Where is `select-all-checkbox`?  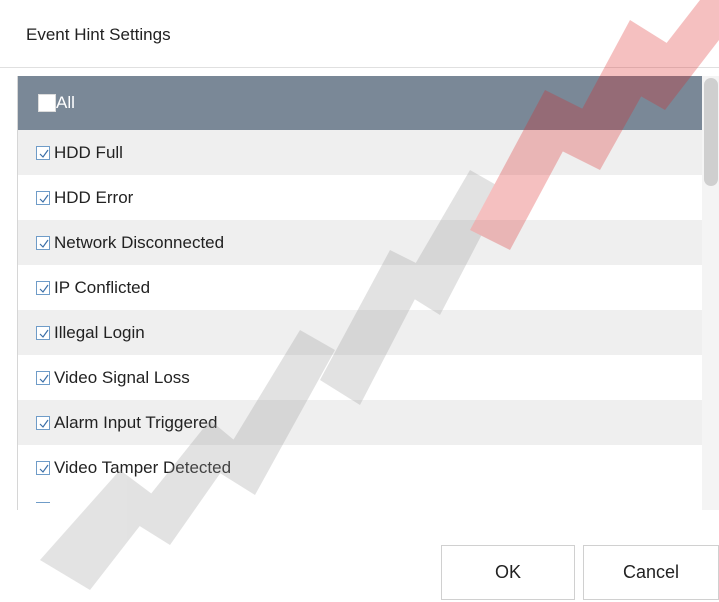
select-all-checkbox is located at coordinates (47, 103).